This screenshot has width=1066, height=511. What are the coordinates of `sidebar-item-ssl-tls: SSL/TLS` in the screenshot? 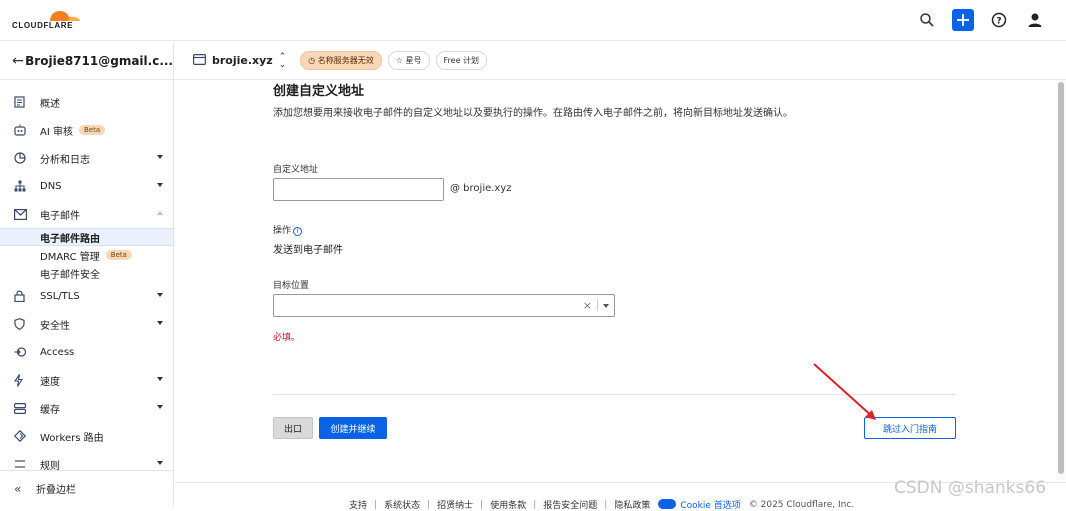 It's located at (86, 296).